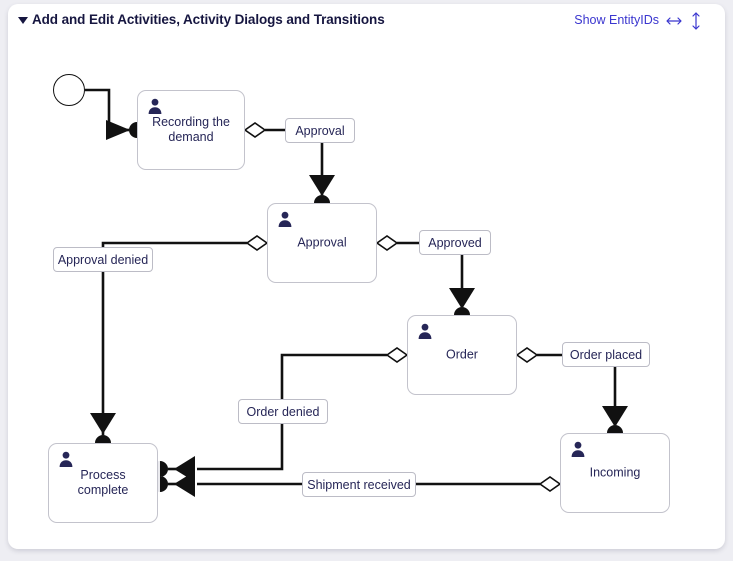  What do you see at coordinates (359, 484) in the screenshot?
I see `transition-label-shipment-received: Shipment received` at bounding box center [359, 484].